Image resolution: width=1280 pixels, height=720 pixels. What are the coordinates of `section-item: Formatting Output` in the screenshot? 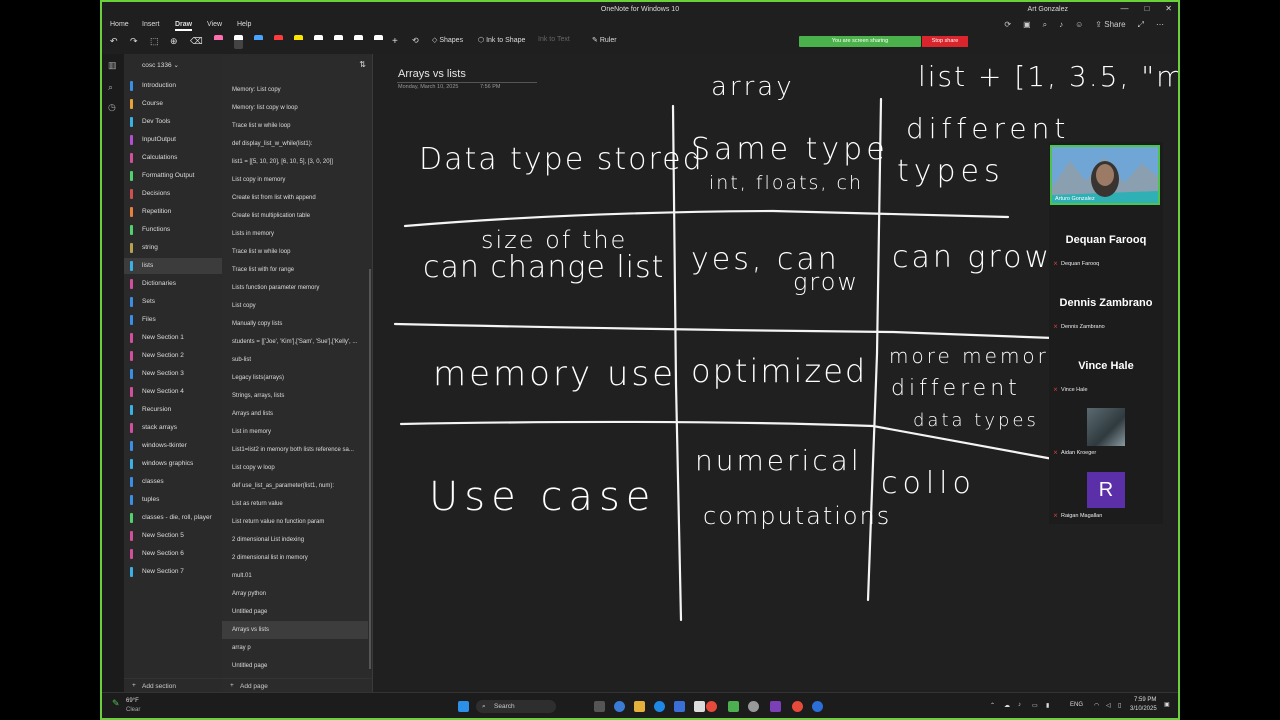 It's located at (173, 176).